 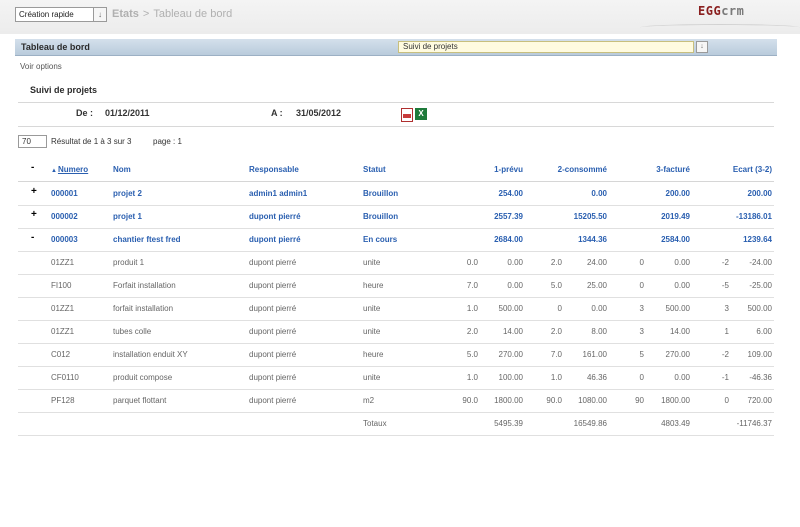 What do you see at coordinates (641, 354) in the screenshot?
I see `line-qty-facture: 5` at bounding box center [641, 354].